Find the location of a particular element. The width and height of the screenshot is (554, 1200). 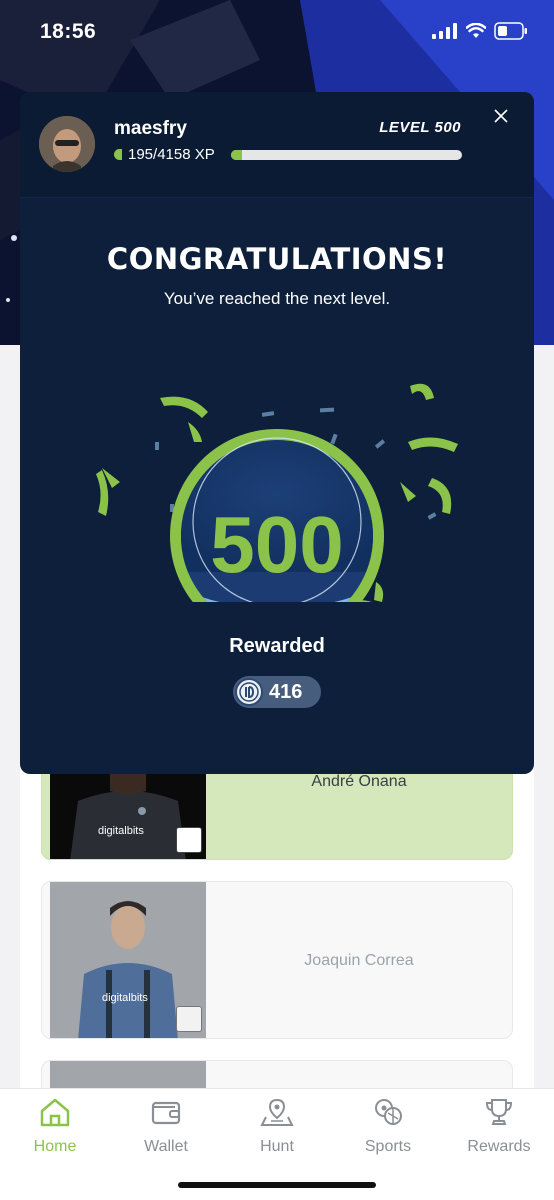

trophy-icon is located at coordinates (499, 1112).